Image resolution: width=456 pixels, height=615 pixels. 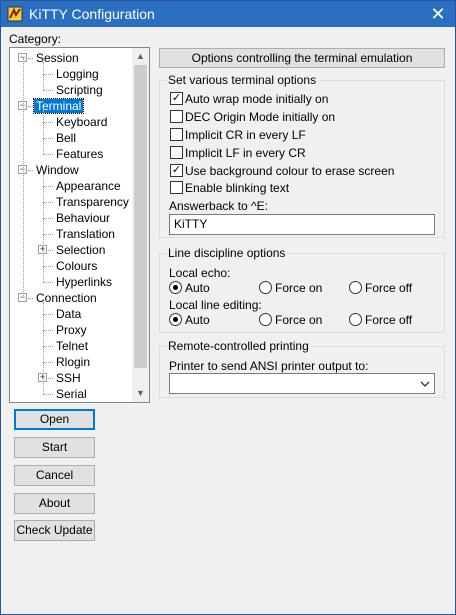 I want to click on tree-item-selection: Selection, so click(x=80, y=250).